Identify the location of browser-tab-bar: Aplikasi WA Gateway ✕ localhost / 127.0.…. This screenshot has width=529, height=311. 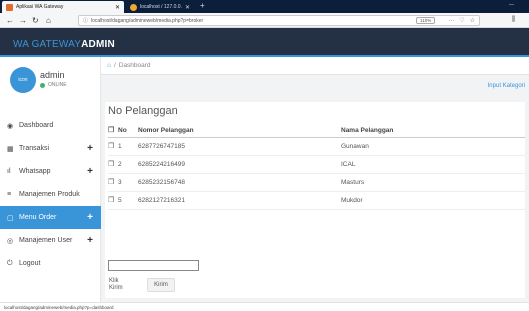
(264, 6).